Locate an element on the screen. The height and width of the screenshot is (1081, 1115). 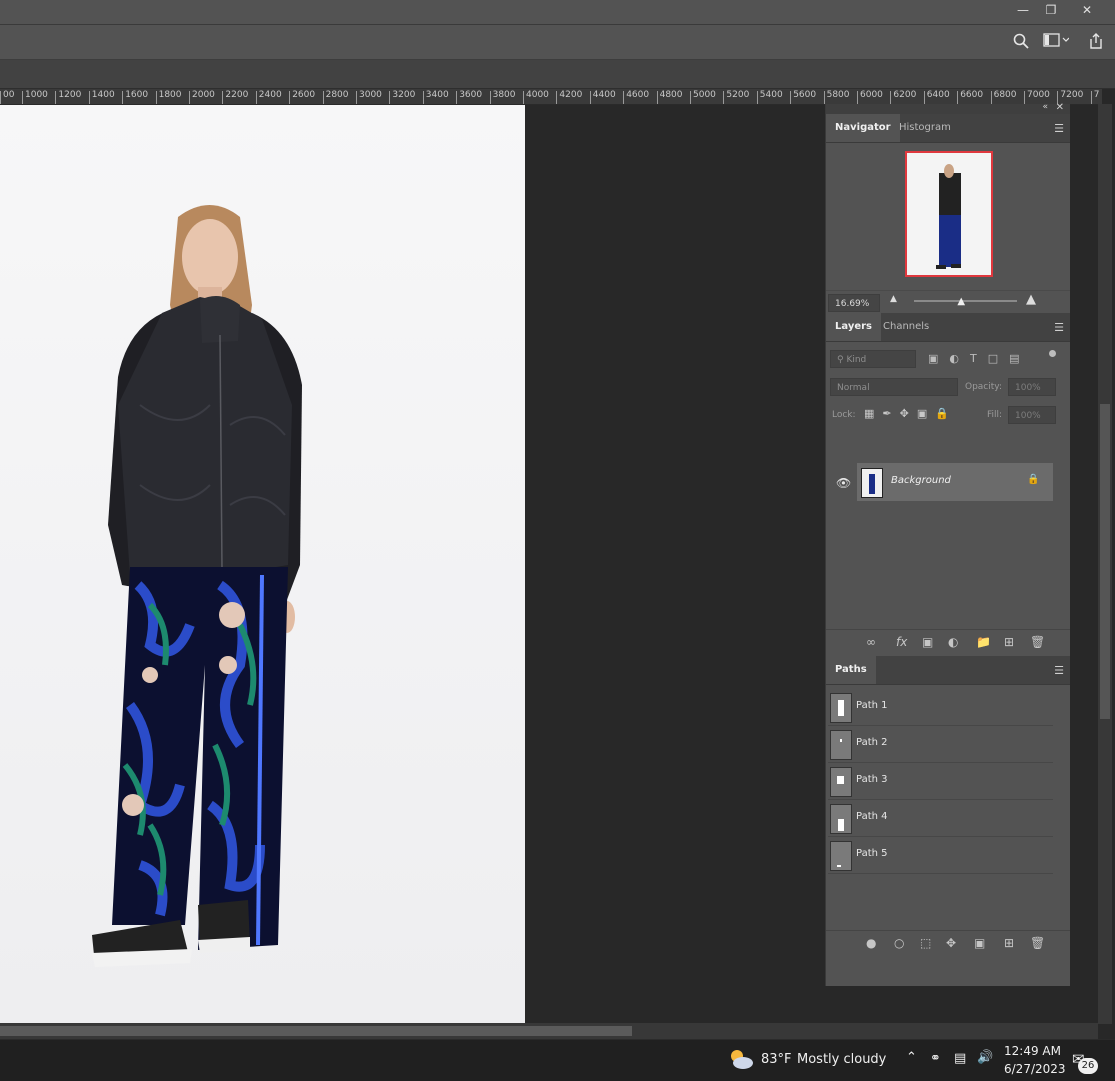
model-photo is located at coordinates (197, 586).